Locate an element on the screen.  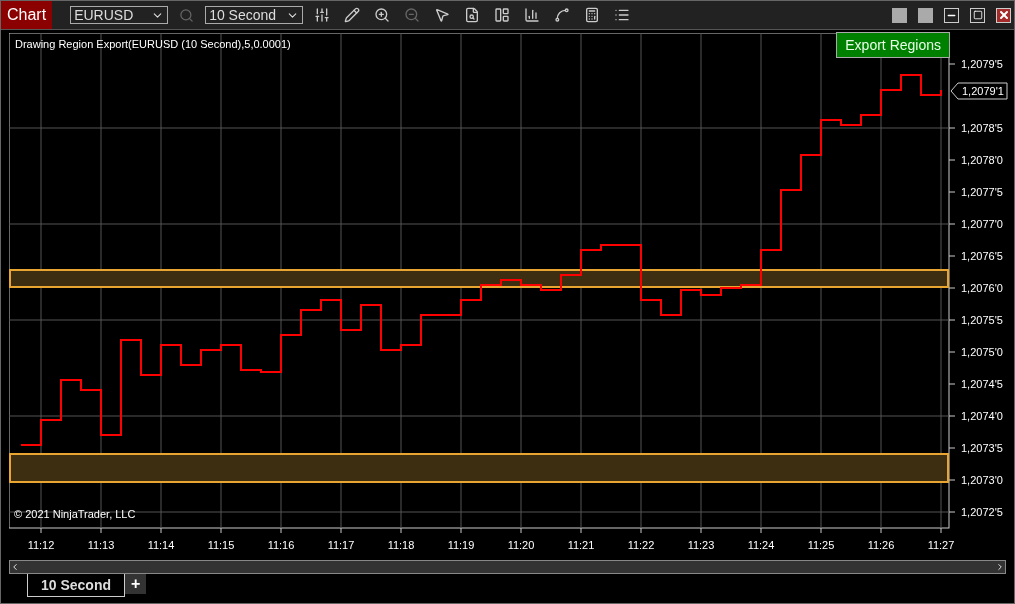
panel-icon is located at coordinates (502, 15).